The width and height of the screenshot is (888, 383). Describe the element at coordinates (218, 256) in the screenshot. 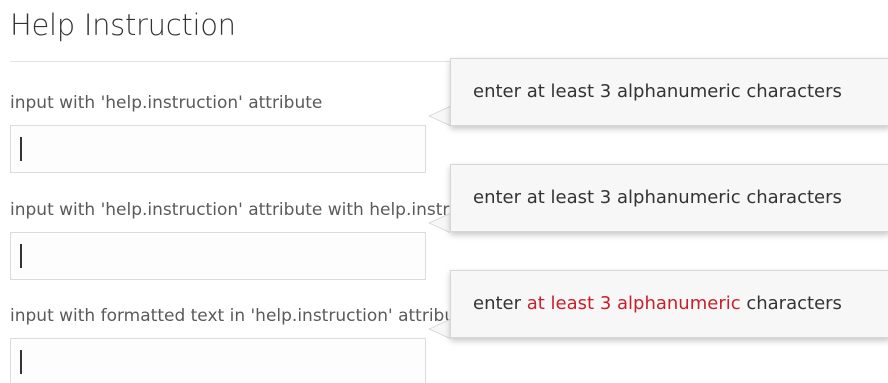

I see `help-instruction-with-help-input` at that location.